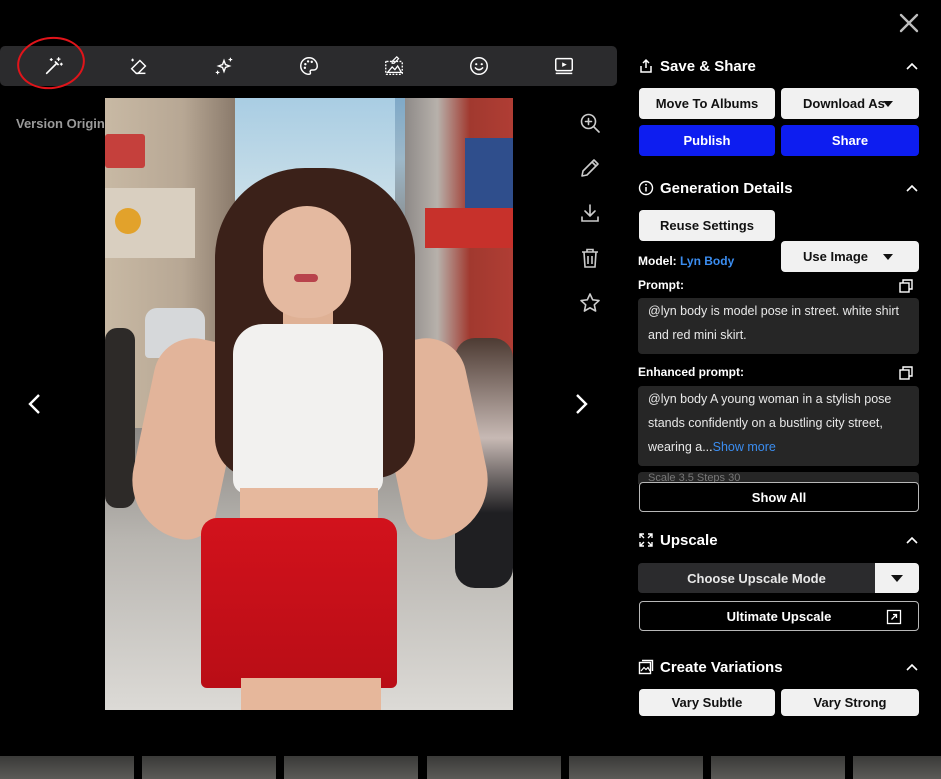 Image resolution: width=941 pixels, height=779 pixels. I want to click on upscale-mode-select: Choose Upscale Mode, so click(778, 578).